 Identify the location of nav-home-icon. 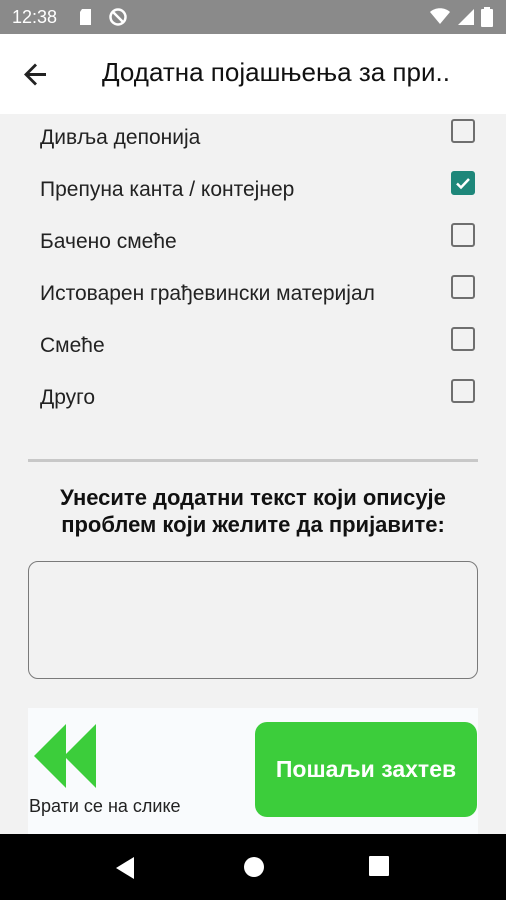
(254, 869).